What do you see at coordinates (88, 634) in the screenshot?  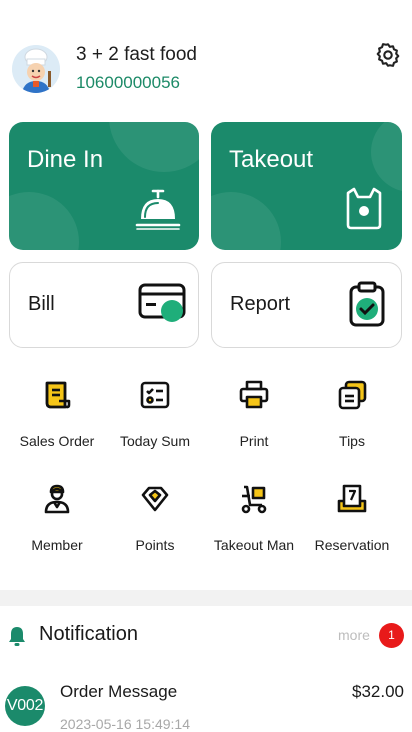 I see `notification-title: Notification` at bounding box center [88, 634].